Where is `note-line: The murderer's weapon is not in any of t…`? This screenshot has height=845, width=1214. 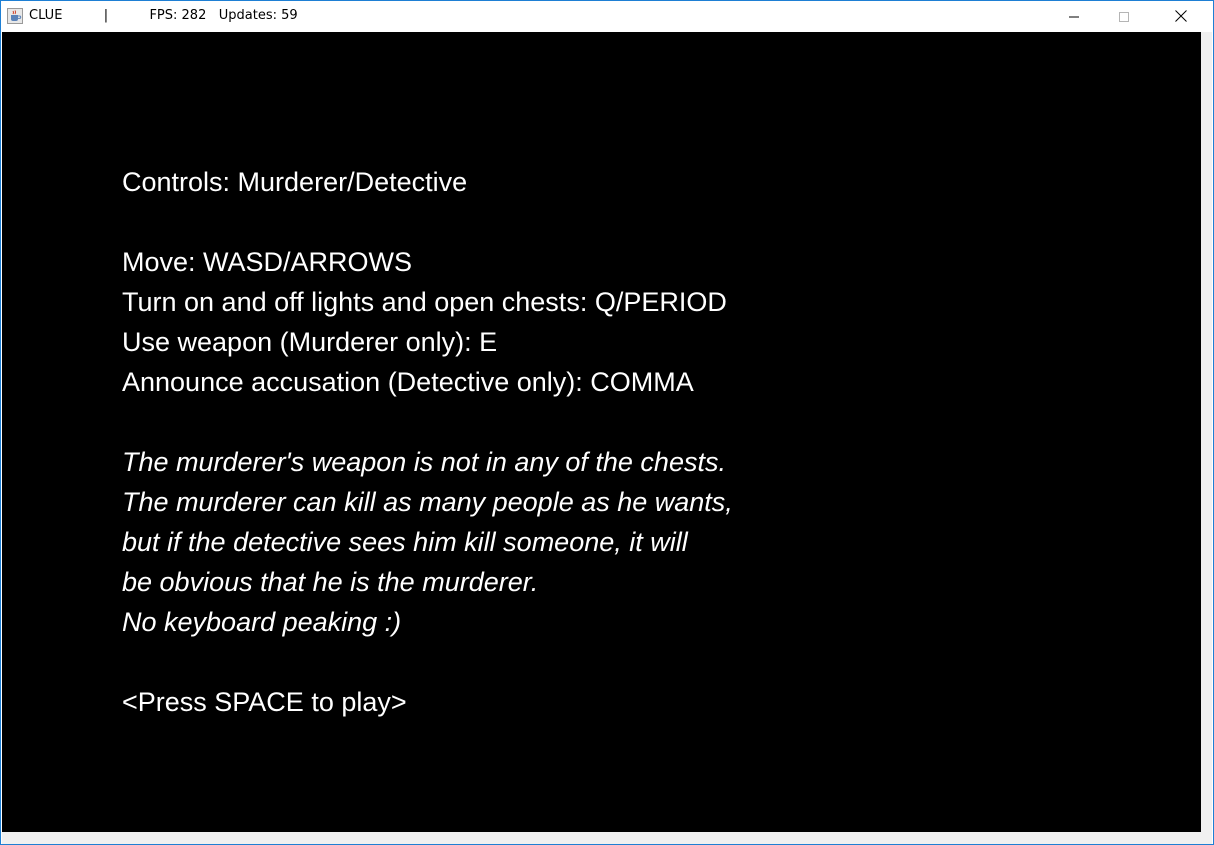 note-line: The murderer's weapon is not in any of t… is located at coordinates (424, 462).